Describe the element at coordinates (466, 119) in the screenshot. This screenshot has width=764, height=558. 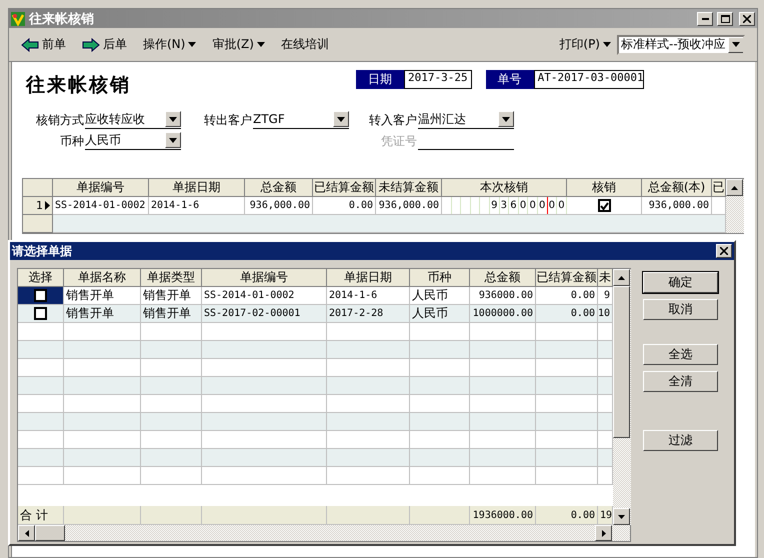
I see `select-field: 温州汇达` at that location.